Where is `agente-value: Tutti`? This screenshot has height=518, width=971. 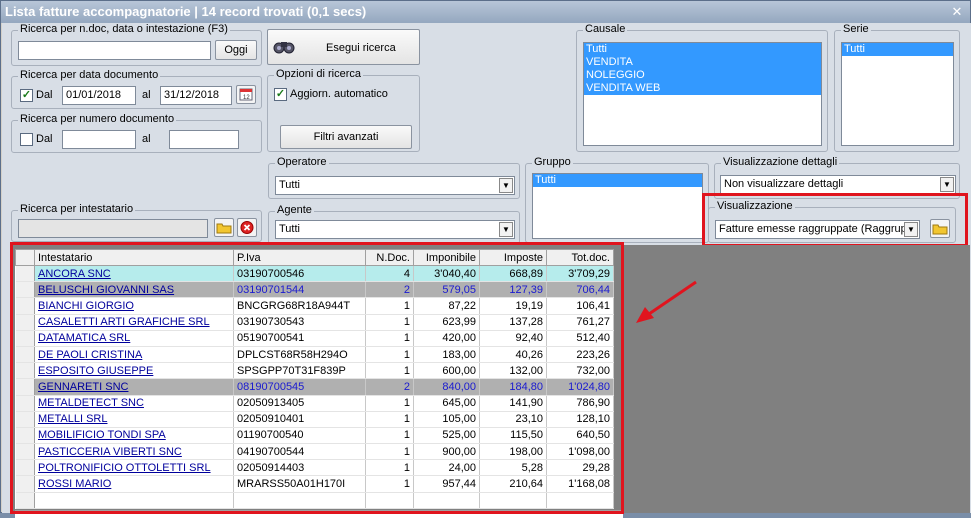 agente-value: Tutti is located at coordinates (289, 229).